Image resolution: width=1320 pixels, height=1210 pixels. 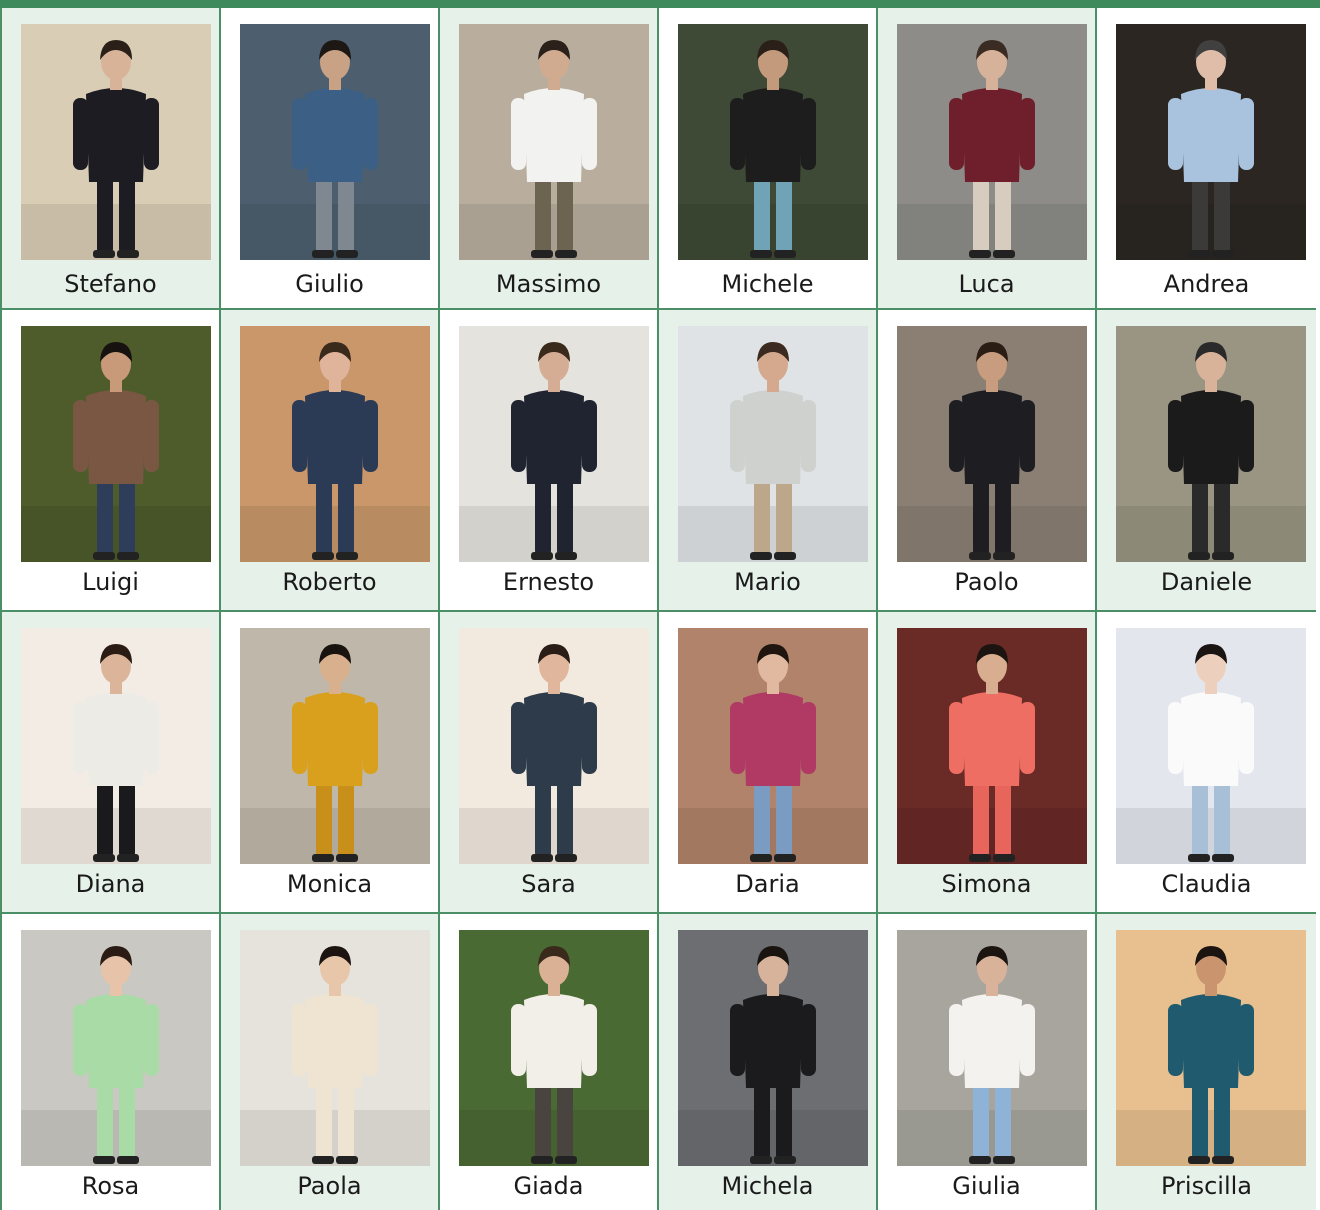 I want to click on person-card: Paolo, so click(x=987, y=461).